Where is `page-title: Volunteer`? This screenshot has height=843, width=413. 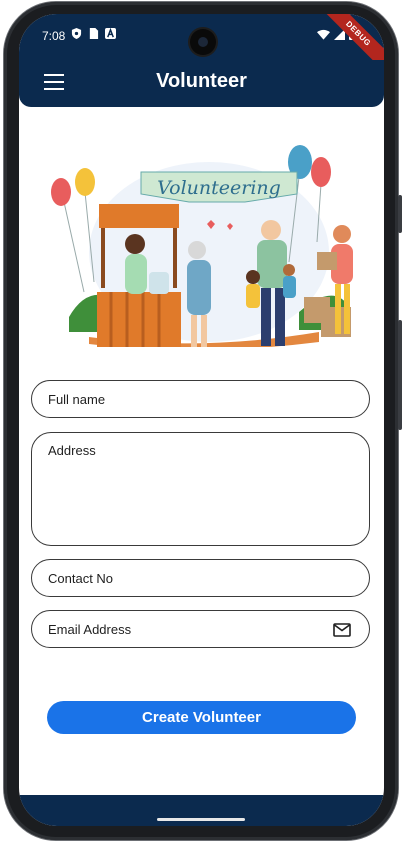
page-title: Volunteer is located at coordinates (201, 81).